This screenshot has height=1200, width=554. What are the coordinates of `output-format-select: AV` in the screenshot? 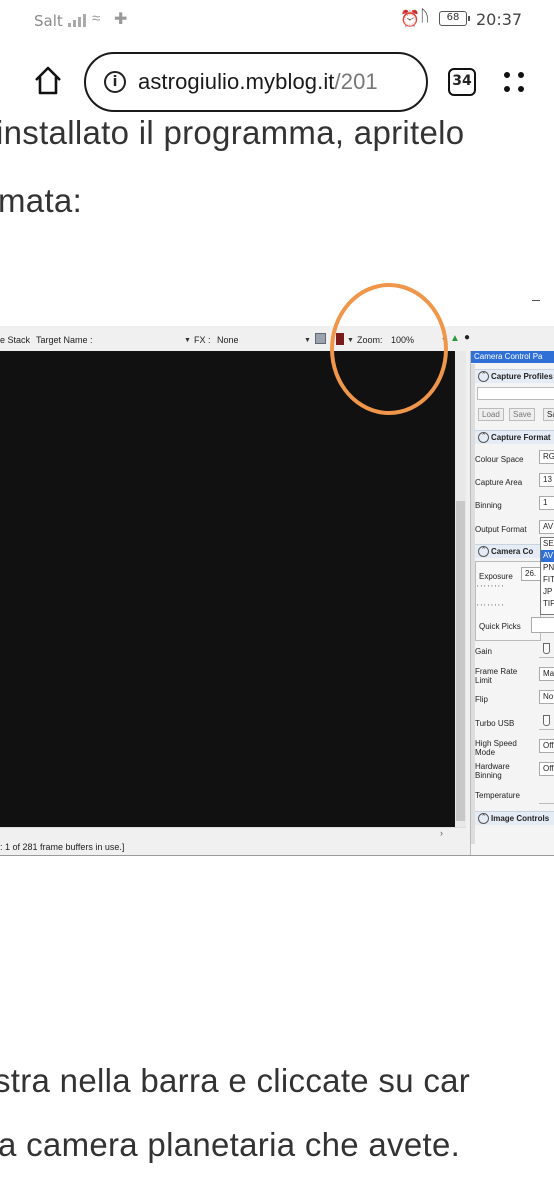 It's located at (546, 527).